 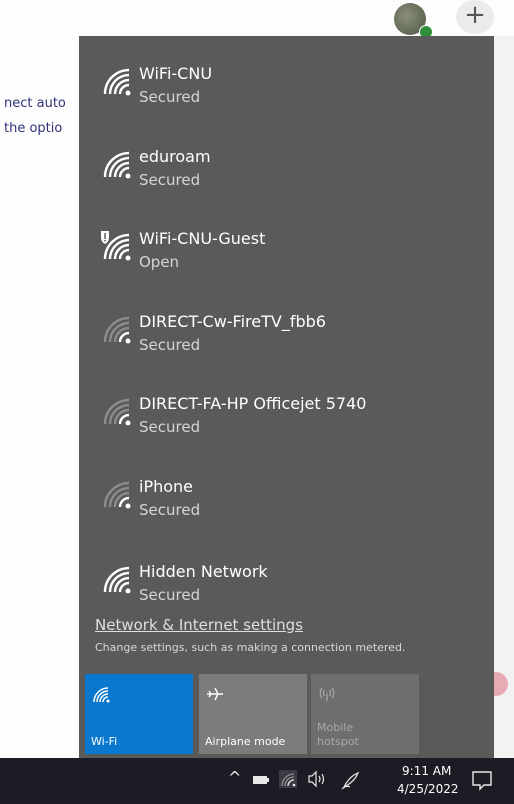 I want to click on network-item-iphone: iPhone Secured, so click(x=286, y=517).